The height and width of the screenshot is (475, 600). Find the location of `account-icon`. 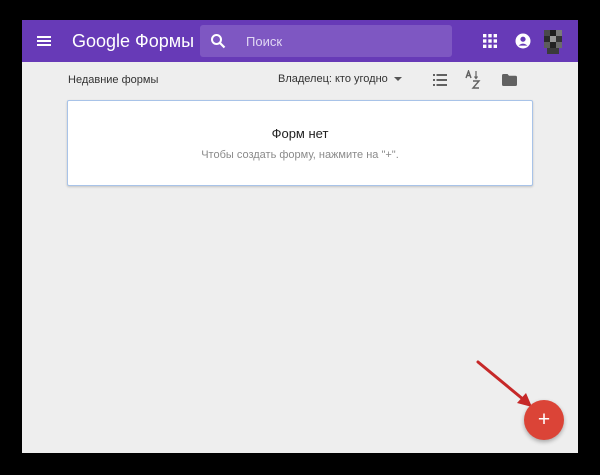

account-icon is located at coordinates (523, 41).